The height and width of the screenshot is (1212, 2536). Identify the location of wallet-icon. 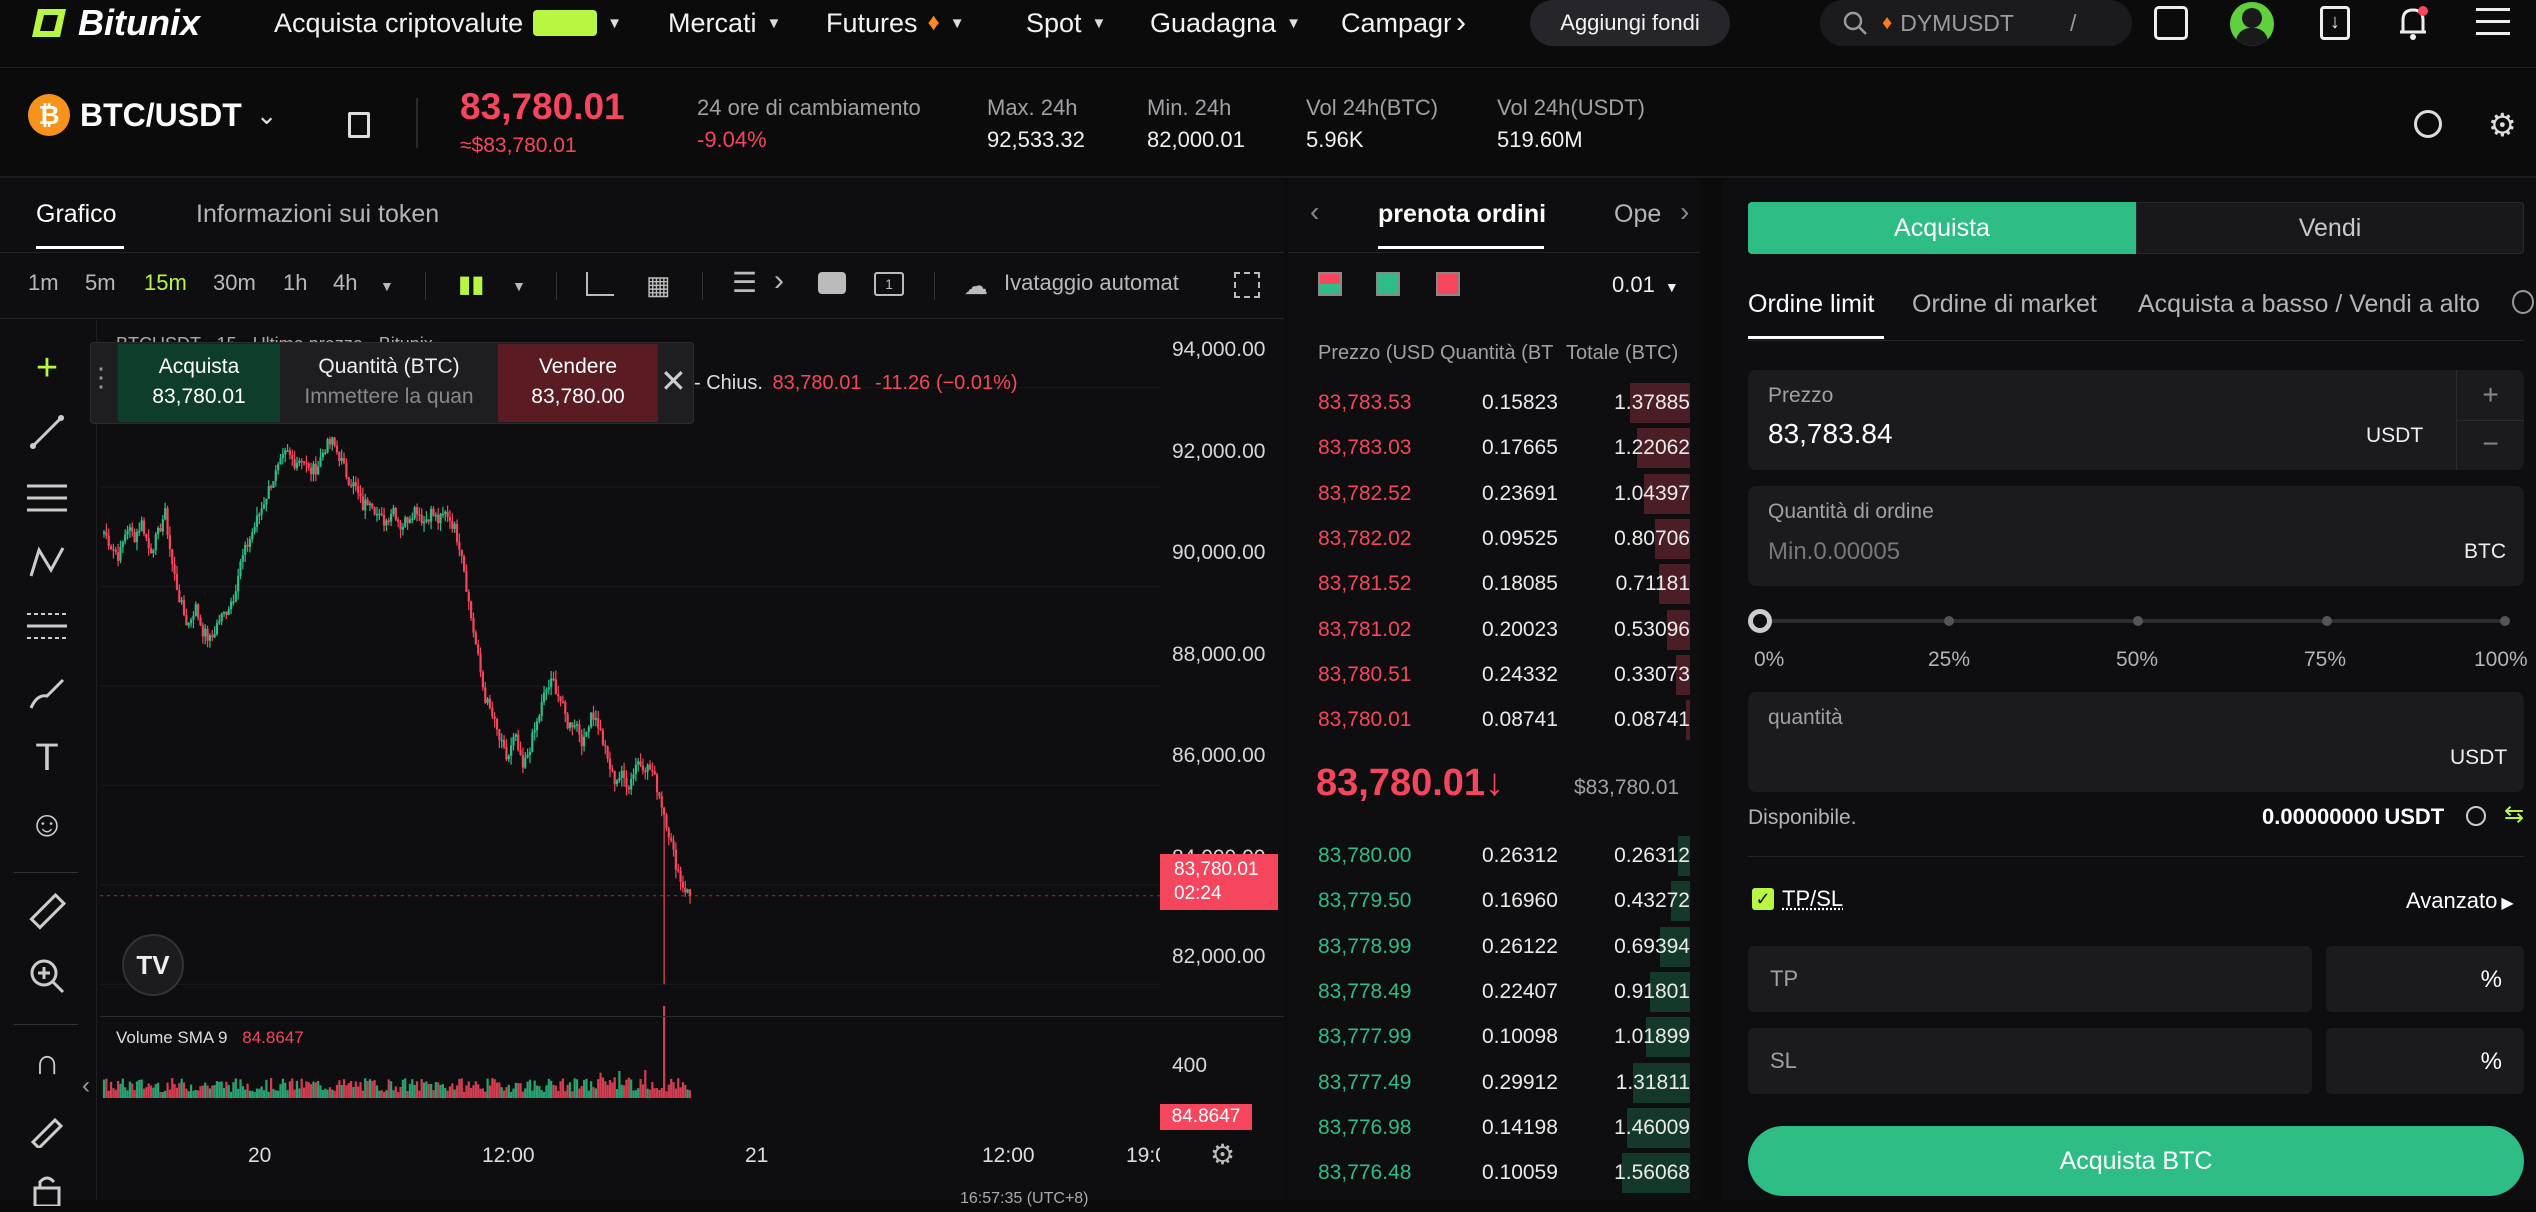
(2171, 23).